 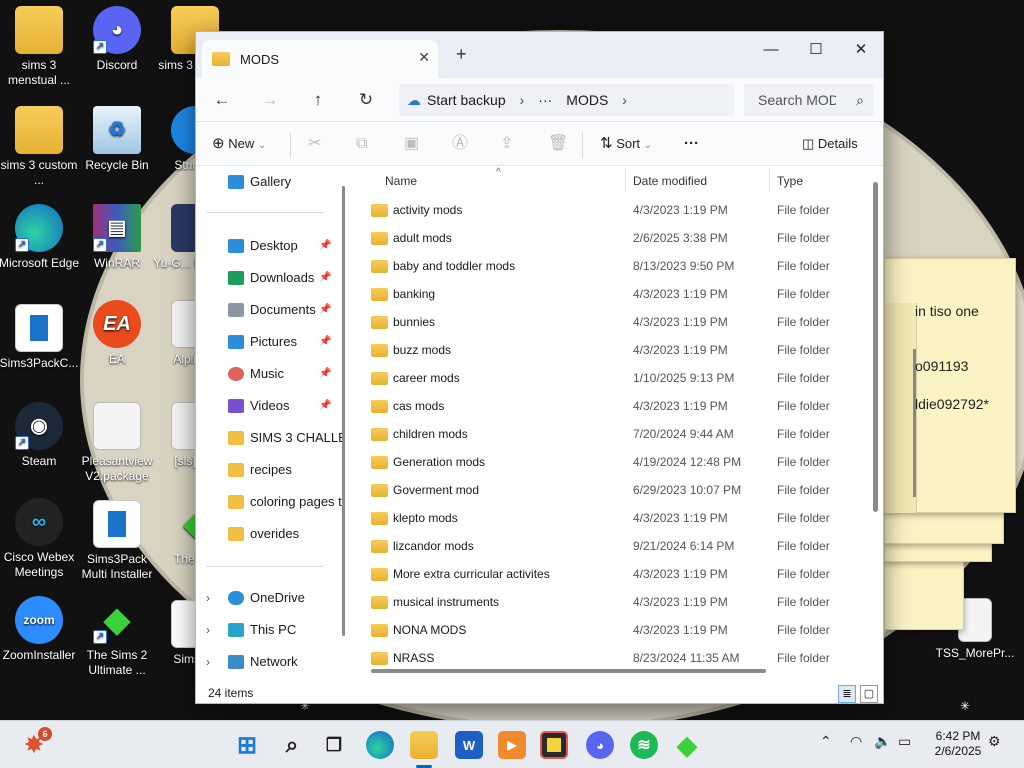 I want to click on breadcrumb: ☁ Start backup › ··· MODS ›, so click(x=566, y=100).